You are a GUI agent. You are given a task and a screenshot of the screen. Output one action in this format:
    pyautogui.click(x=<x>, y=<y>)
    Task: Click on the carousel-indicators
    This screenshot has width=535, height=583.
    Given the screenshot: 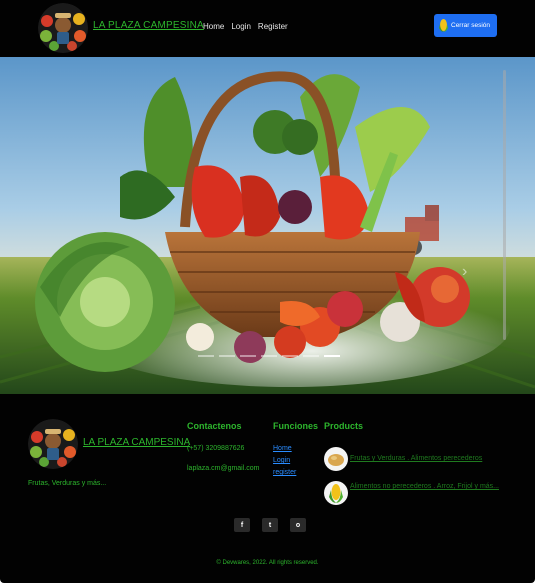 What is the action you would take?
    pyautogui.click(x=269, y=356)
    